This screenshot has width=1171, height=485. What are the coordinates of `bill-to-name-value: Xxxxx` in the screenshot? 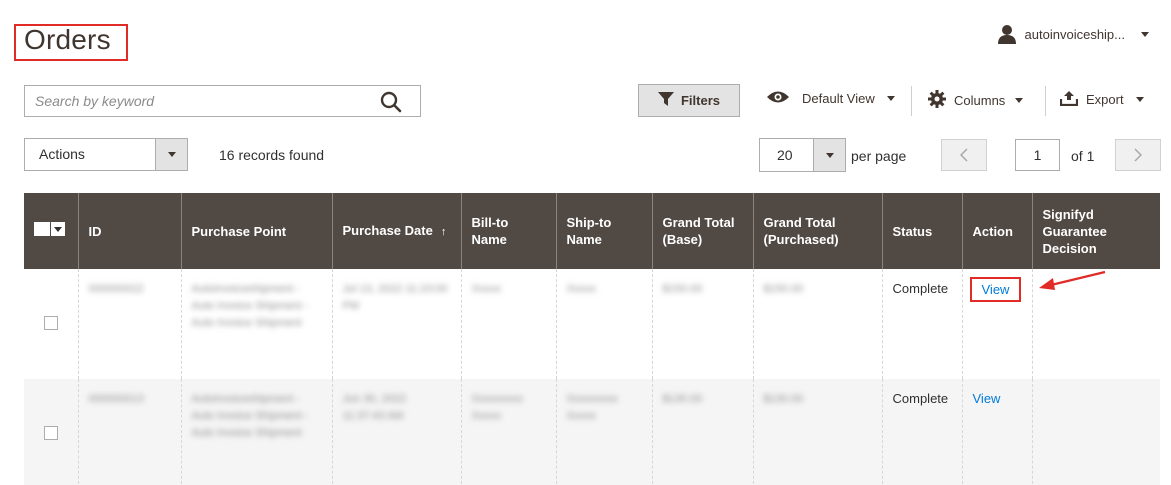 It's located at (486, 289).